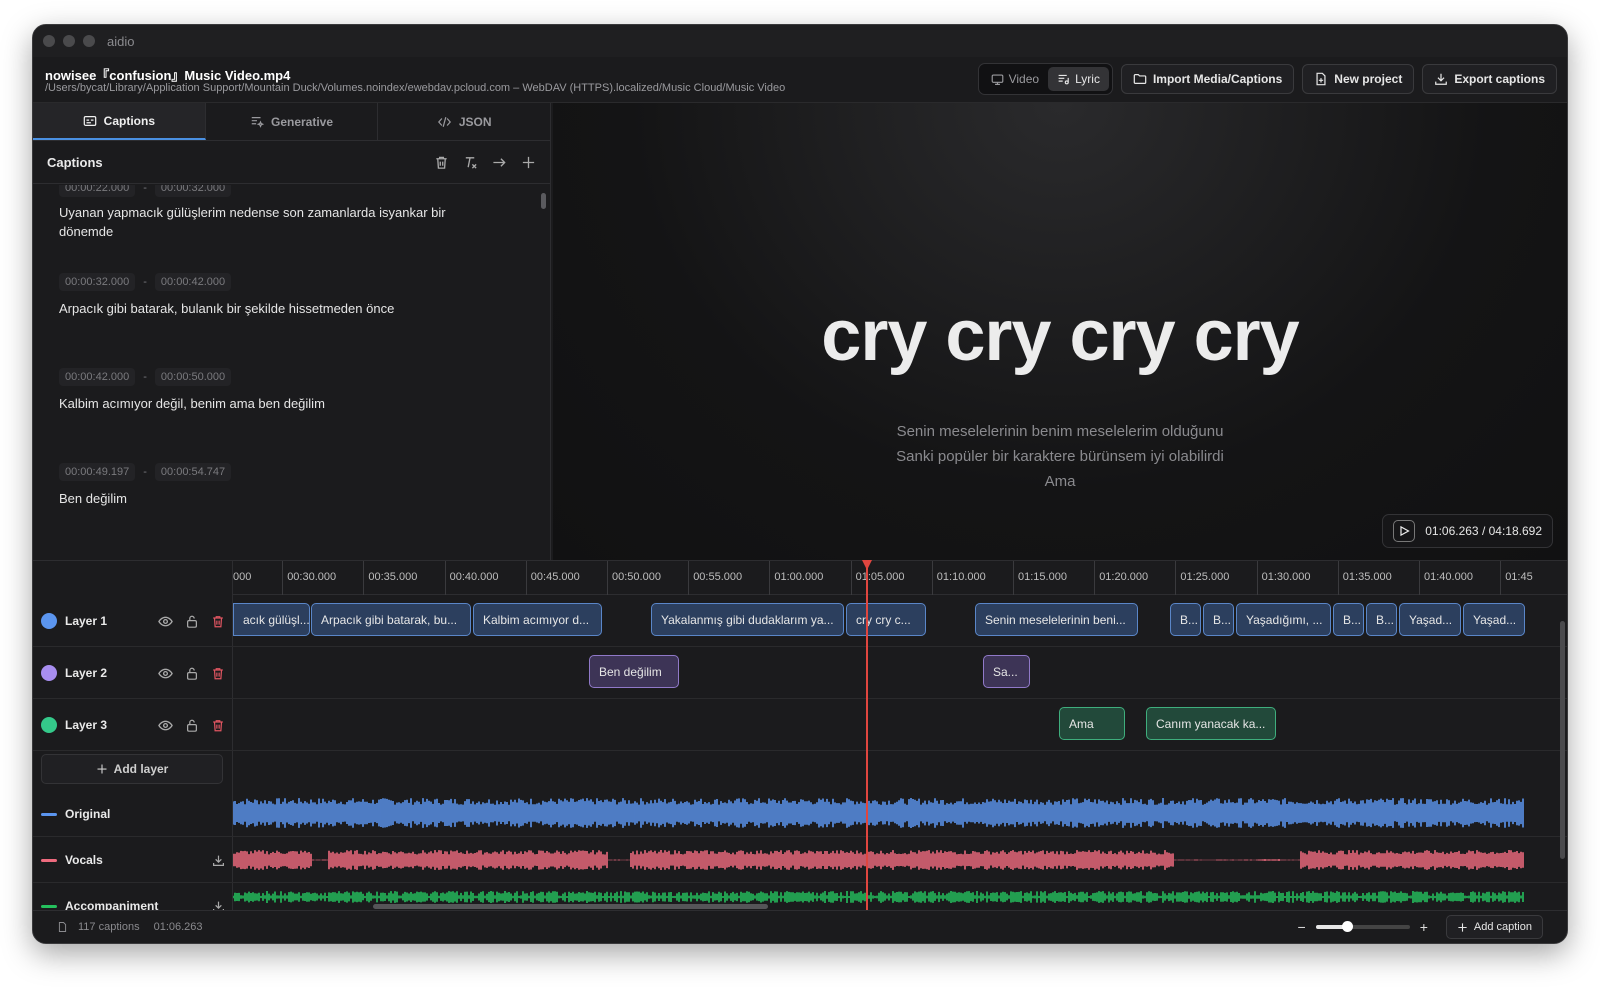  What do you see at coordinates (292, 121) in the screenshot?
I see `tab-generative: Generative` at bounding box center [292, 121].